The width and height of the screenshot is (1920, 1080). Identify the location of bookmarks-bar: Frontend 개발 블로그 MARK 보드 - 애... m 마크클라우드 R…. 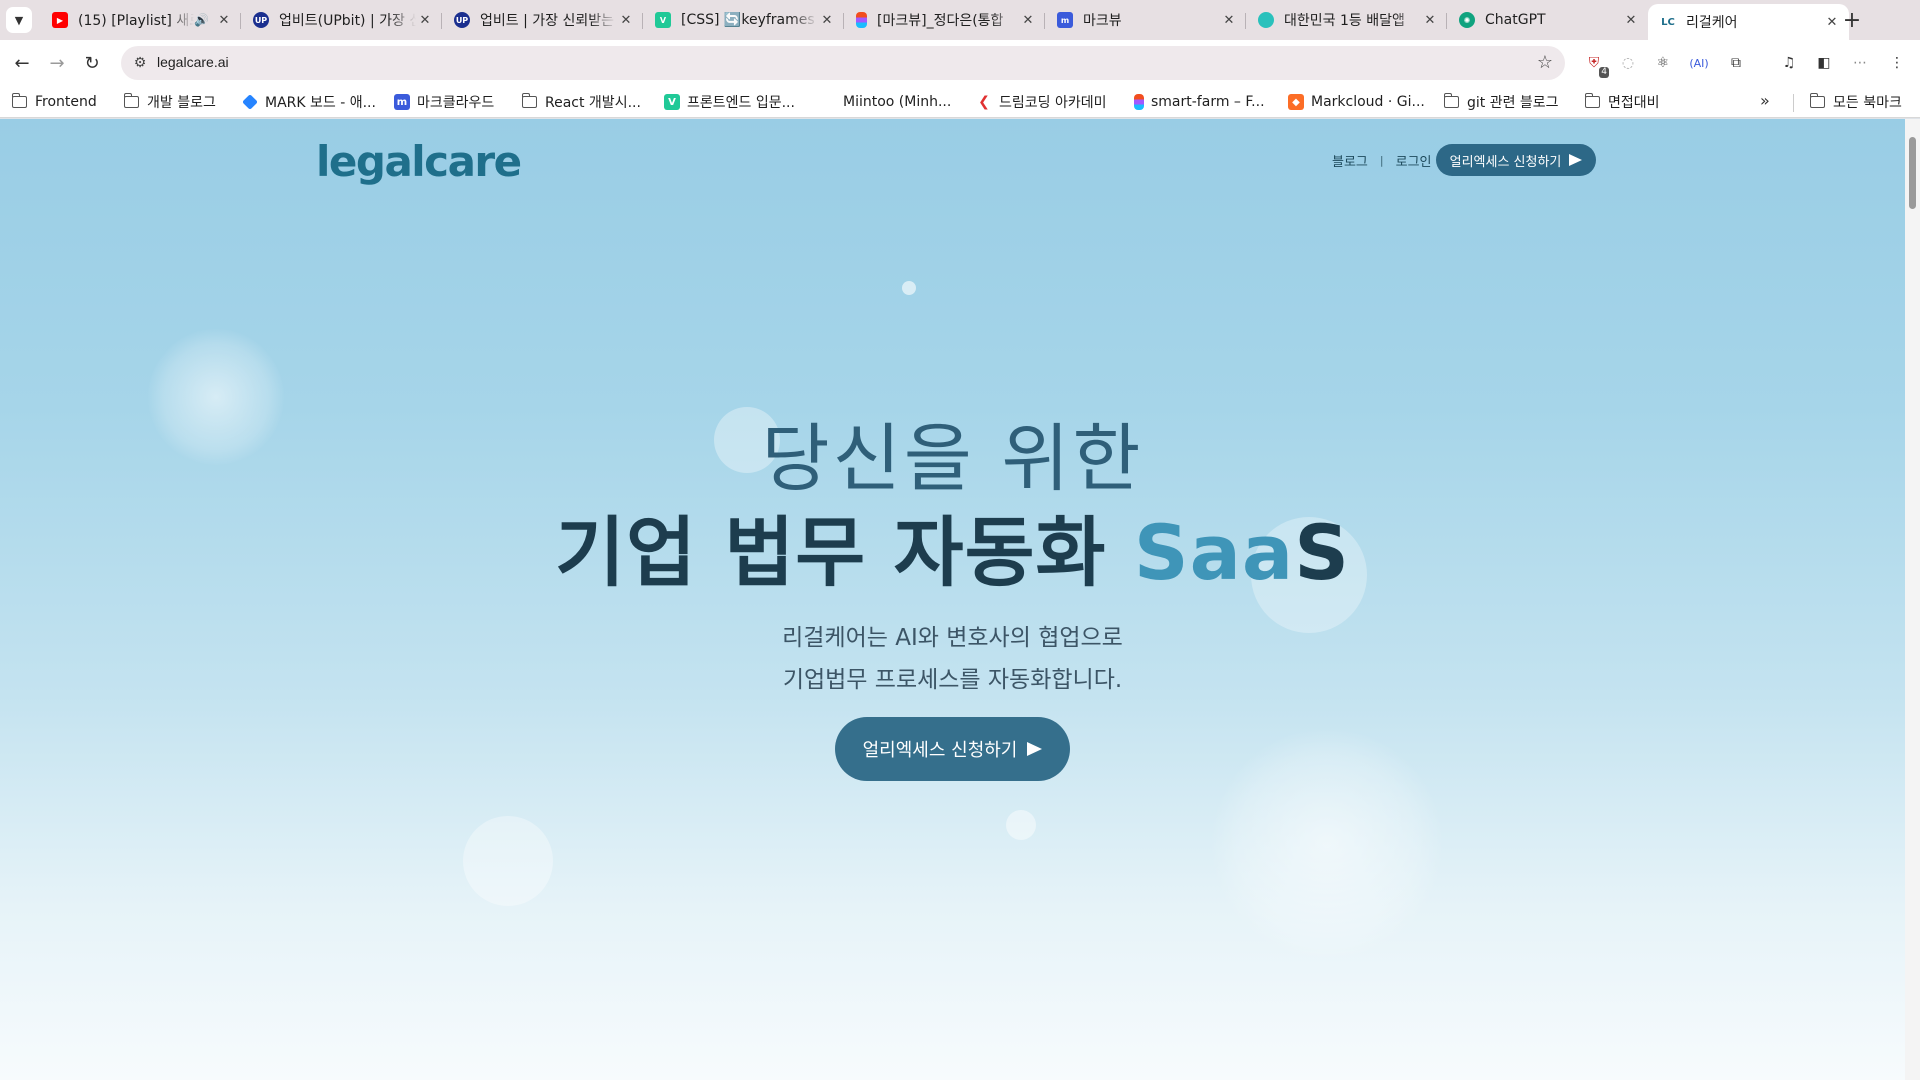
(960, 102).